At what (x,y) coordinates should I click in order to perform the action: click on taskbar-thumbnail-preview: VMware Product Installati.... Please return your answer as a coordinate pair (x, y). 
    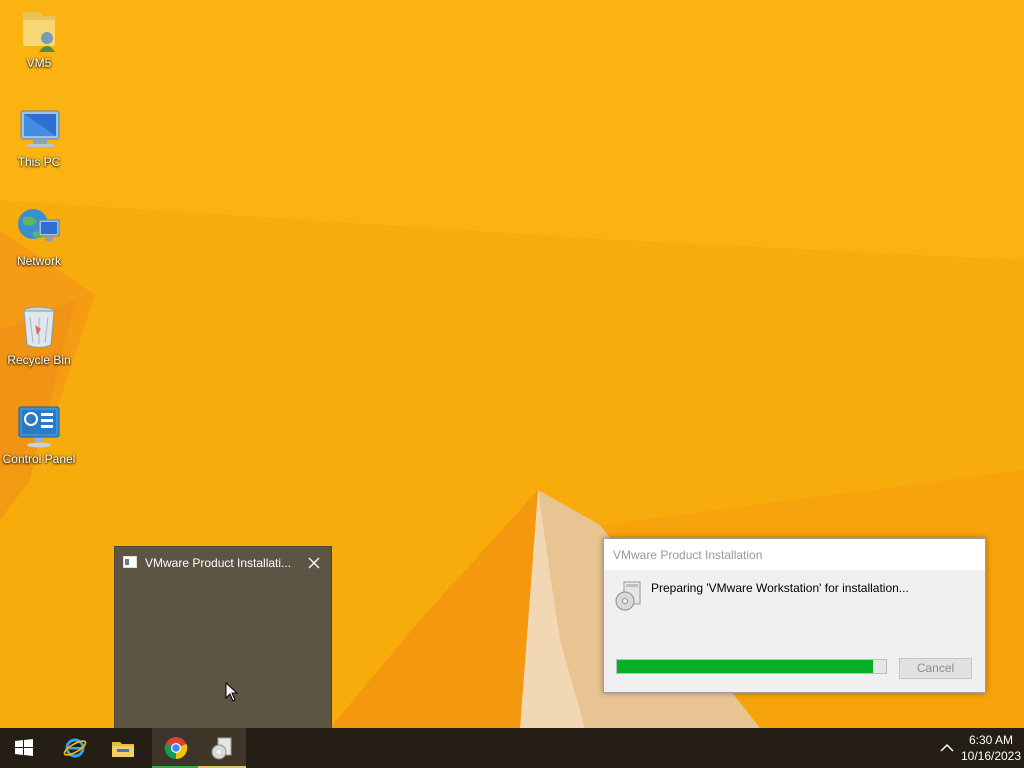
    Looking at the image, I should click on (223, 637).